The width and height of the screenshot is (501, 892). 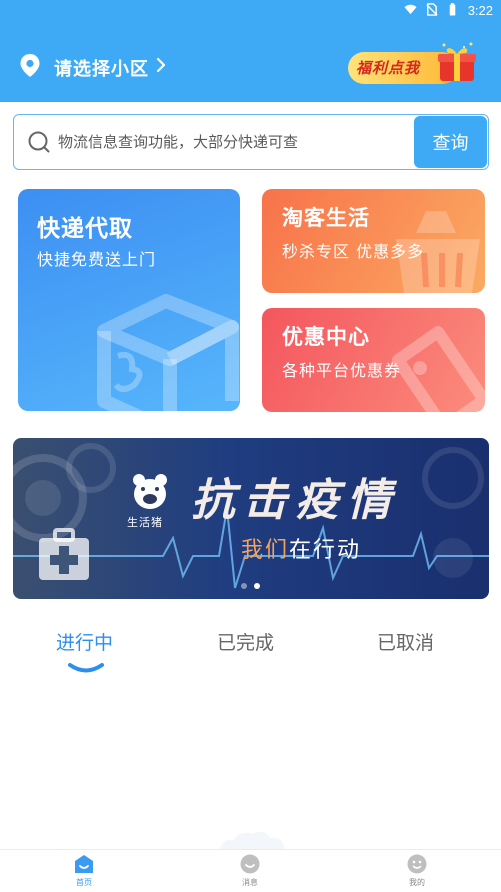 What do you see at coordinates (373, 360) in the screenshot?
I see `coupon-center-card: 优惠中心 各种平台优惠券` at bounding box center [373, 360].